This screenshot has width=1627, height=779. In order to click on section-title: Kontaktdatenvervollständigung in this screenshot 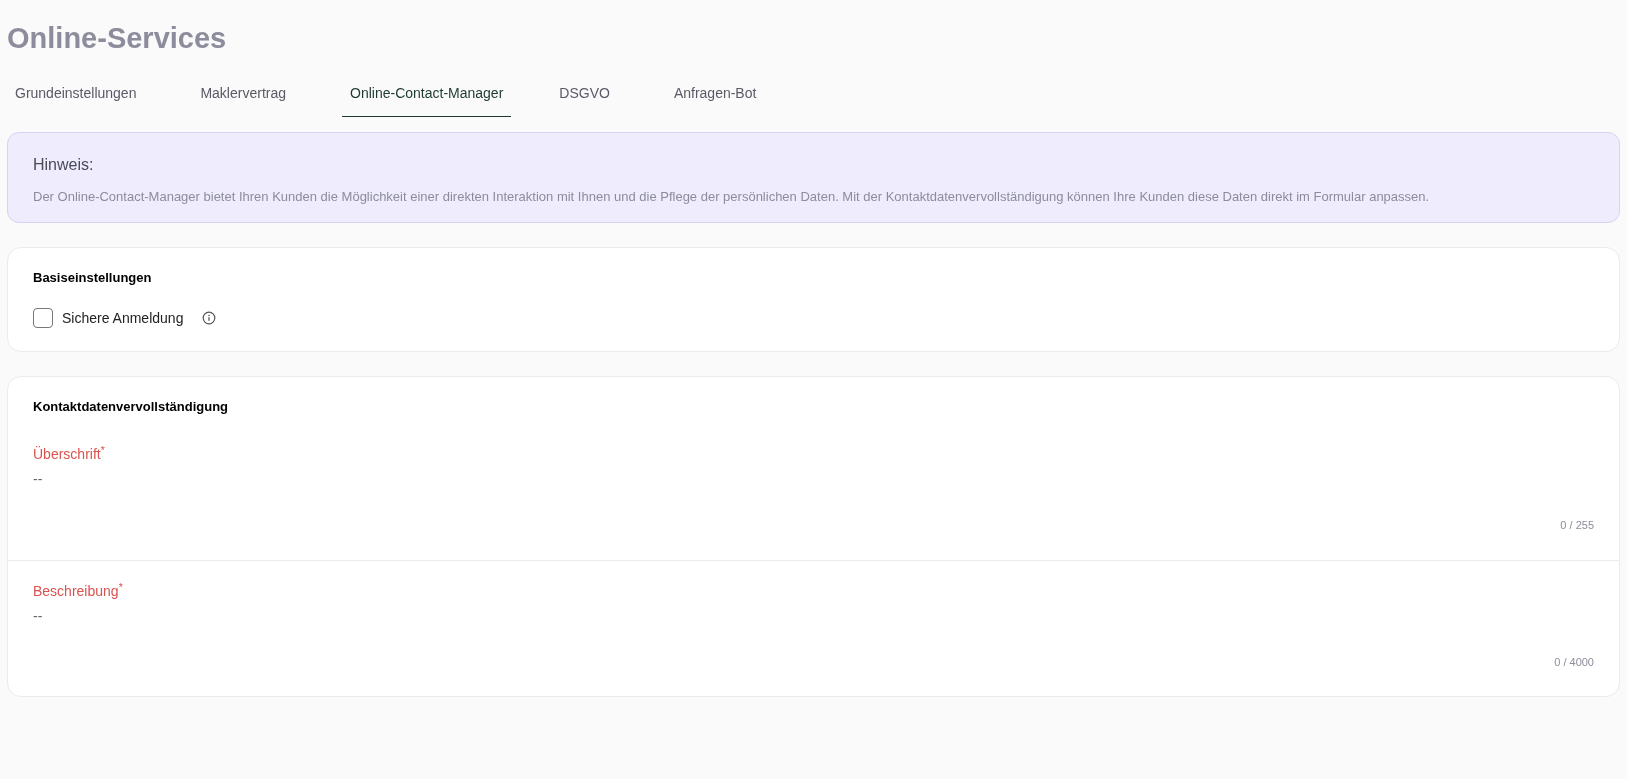, I will do `click(131, 406)`.